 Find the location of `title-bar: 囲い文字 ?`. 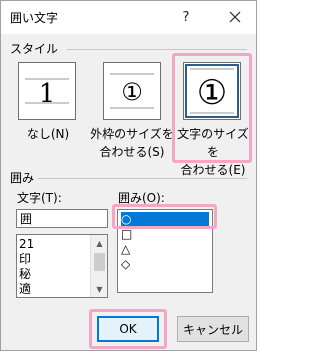

title-bar: 囲い文字 ? is located at coordinates (128, 17).